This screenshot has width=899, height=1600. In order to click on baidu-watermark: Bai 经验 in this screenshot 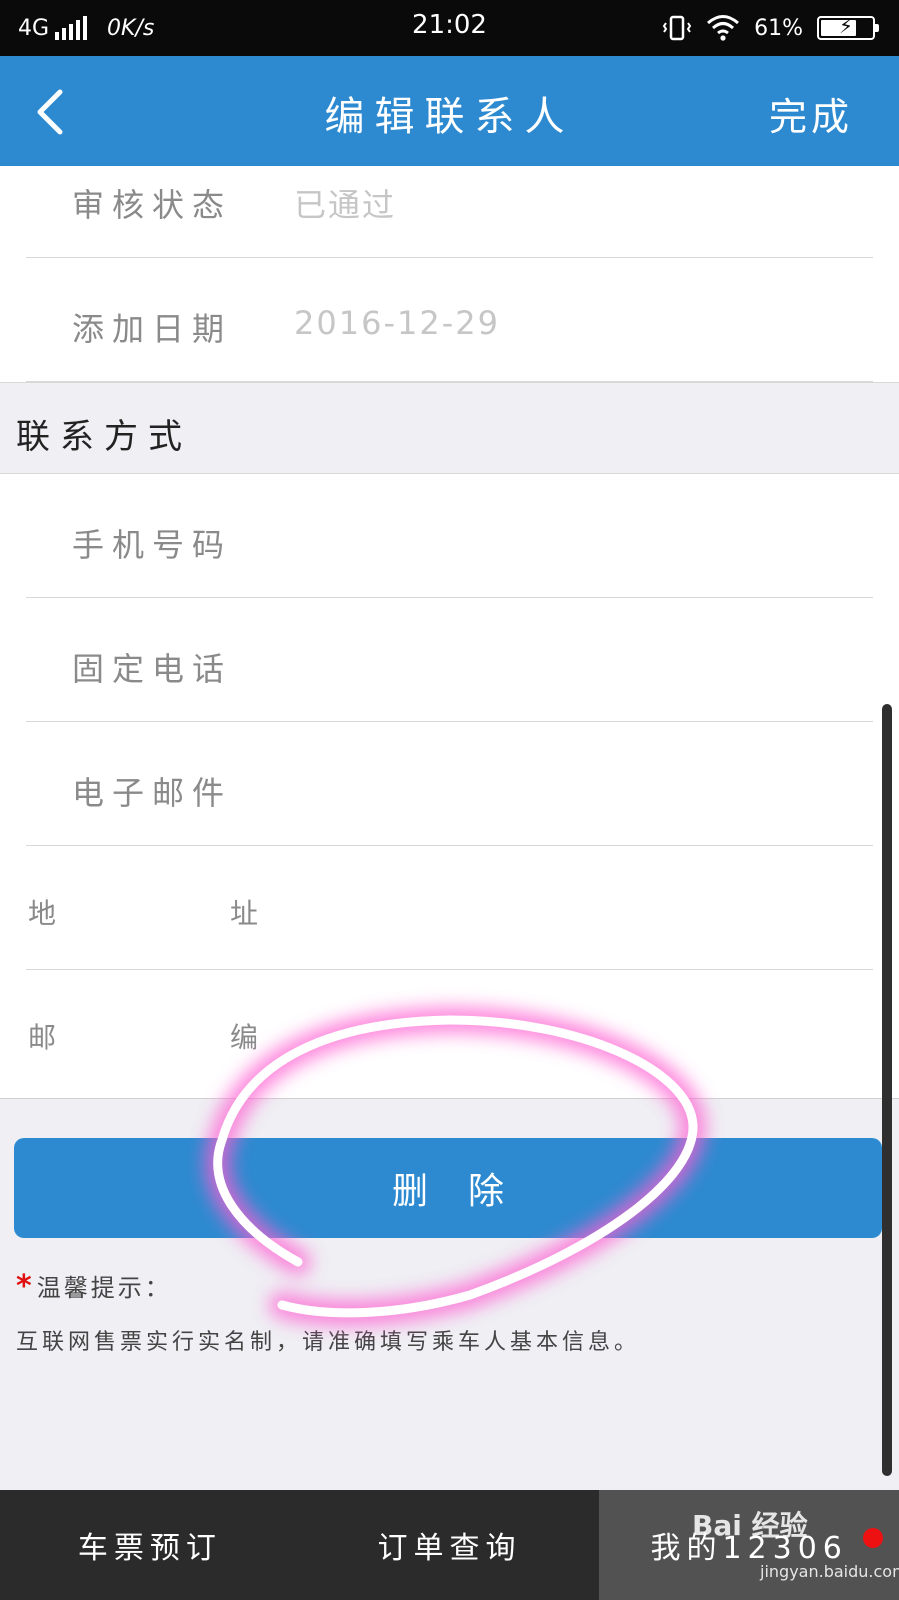, I will do `click(750, 1525)`.